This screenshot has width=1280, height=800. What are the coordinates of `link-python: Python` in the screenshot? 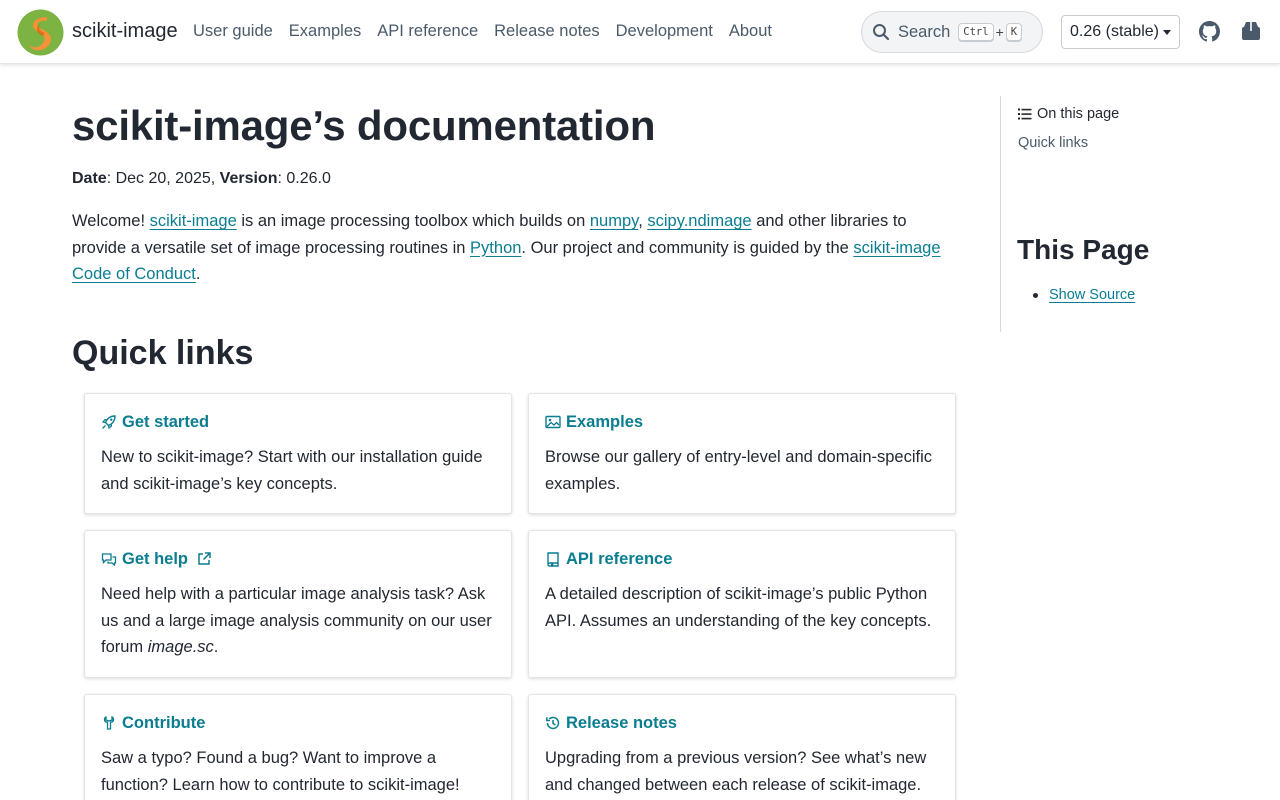 It's located at (495, 248).